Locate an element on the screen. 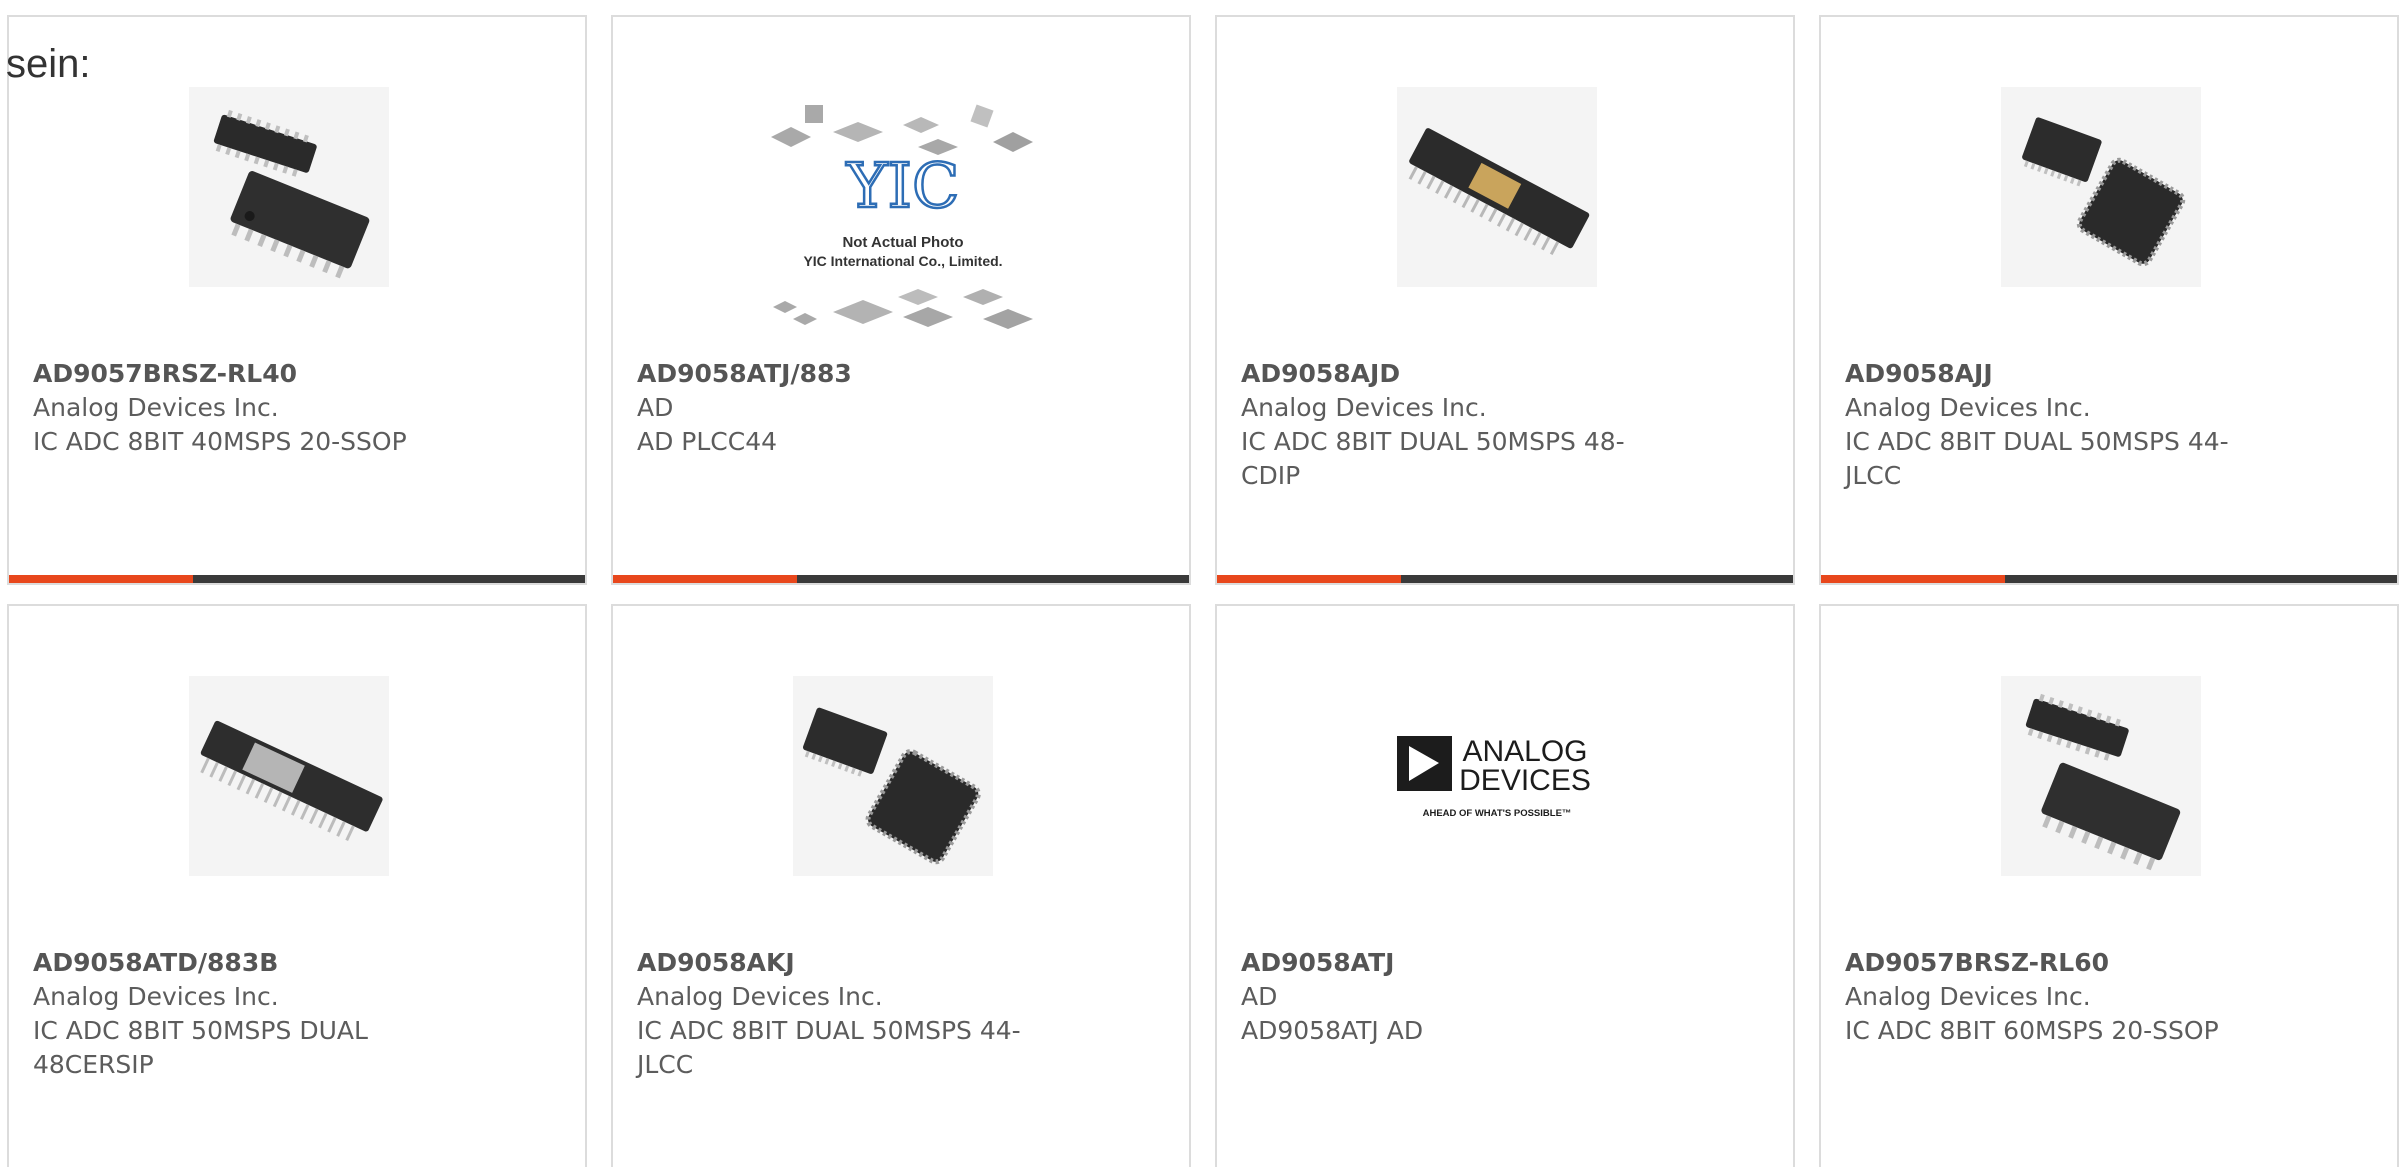  part-number-link: AD9058AJJ is located at coordinates (2065, 374).